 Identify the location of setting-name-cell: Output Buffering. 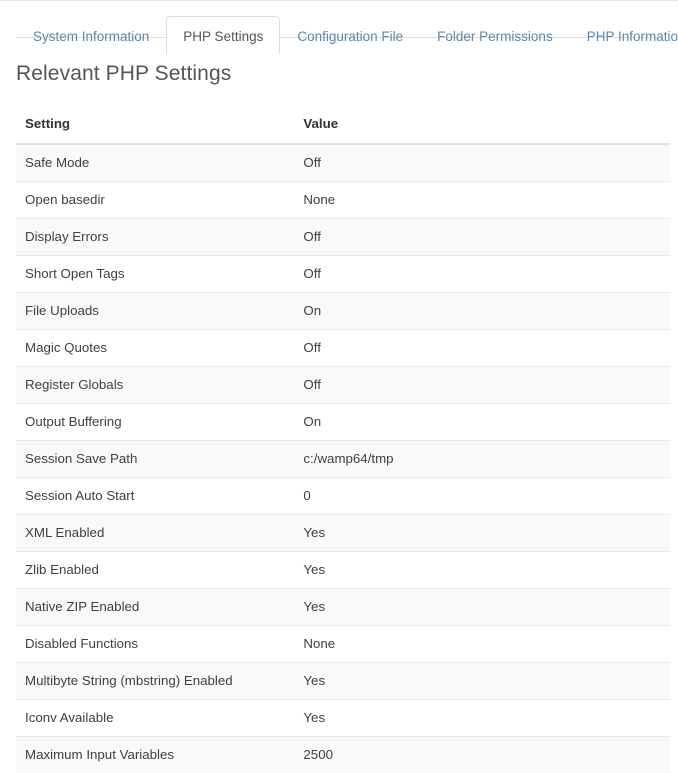
(155, 422).